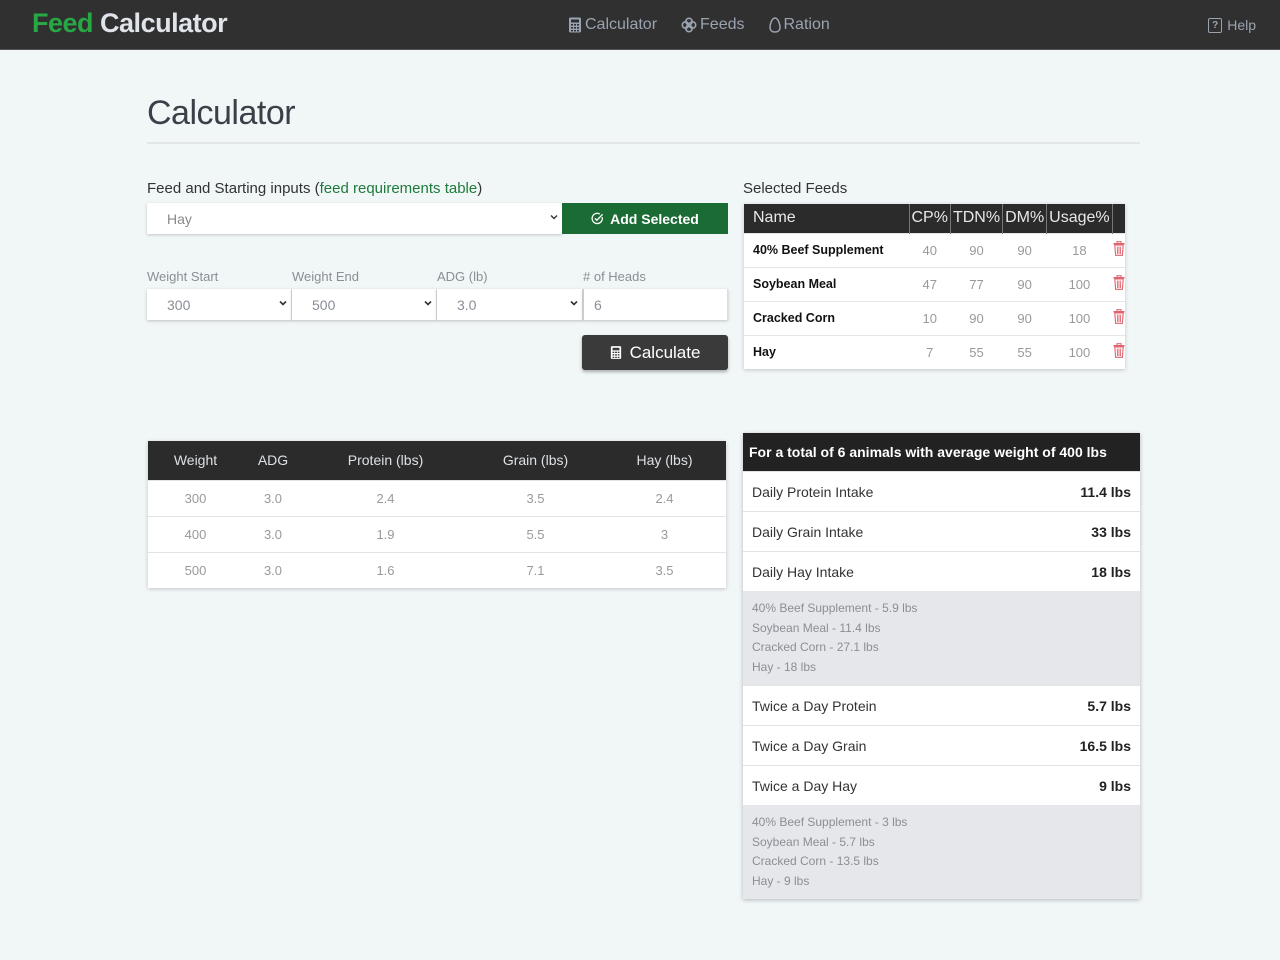  Describe the element at coordinates (325, 276) in the screenshot. I see `weight-end-label: Weight End` at that location.